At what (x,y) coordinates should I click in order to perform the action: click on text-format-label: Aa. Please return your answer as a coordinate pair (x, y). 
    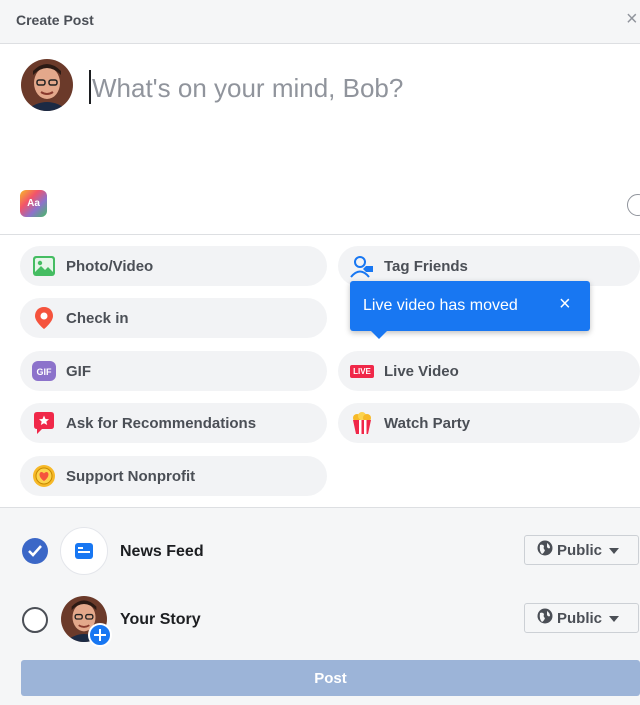
    Looking at the image, I should click on (33, 203).